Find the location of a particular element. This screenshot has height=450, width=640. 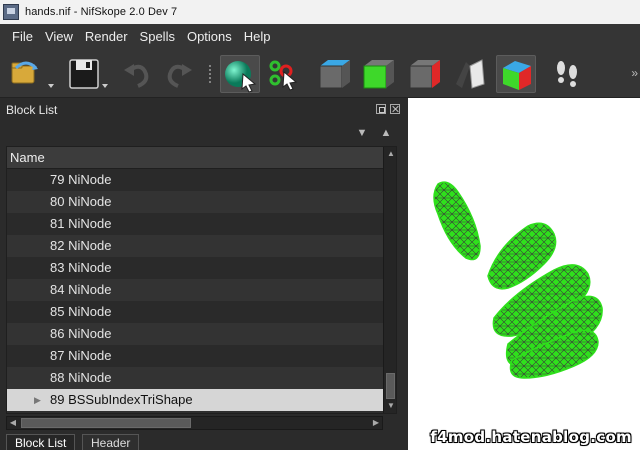

view-flip-button is located at coordinates (470, 74).